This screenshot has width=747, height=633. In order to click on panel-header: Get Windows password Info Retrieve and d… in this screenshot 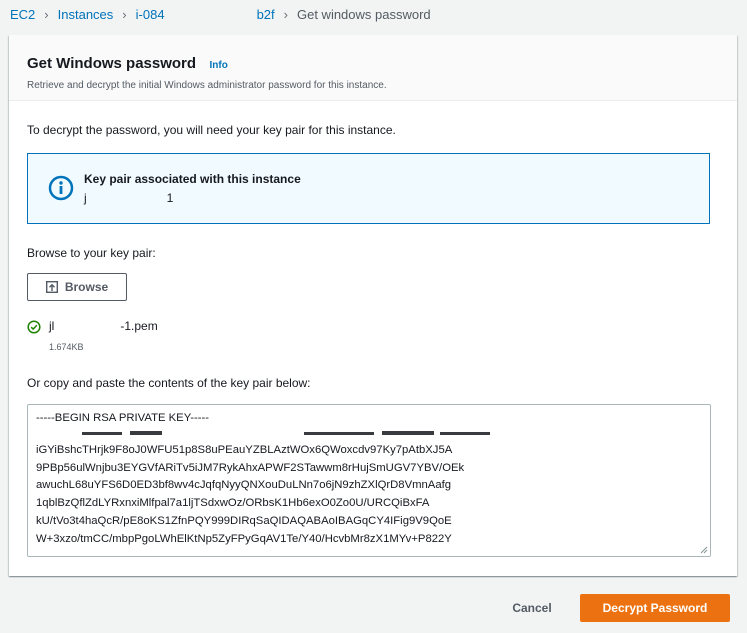, I will do `click(373, 68)`.